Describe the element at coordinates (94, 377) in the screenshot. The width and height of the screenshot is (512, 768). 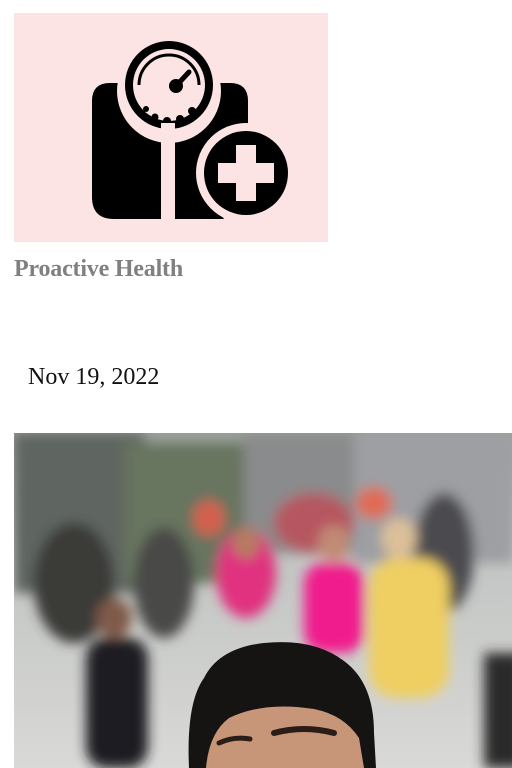
I see `post-date: Nov 19, 2022` at that location.